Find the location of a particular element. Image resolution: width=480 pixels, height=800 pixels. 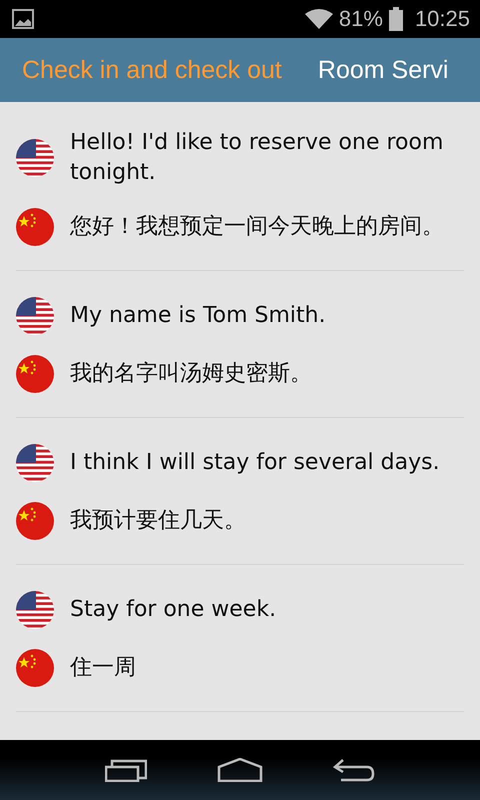

phrase-text: 我的名字叫汤姆史密斯。 is located at coordinates (191, 374).